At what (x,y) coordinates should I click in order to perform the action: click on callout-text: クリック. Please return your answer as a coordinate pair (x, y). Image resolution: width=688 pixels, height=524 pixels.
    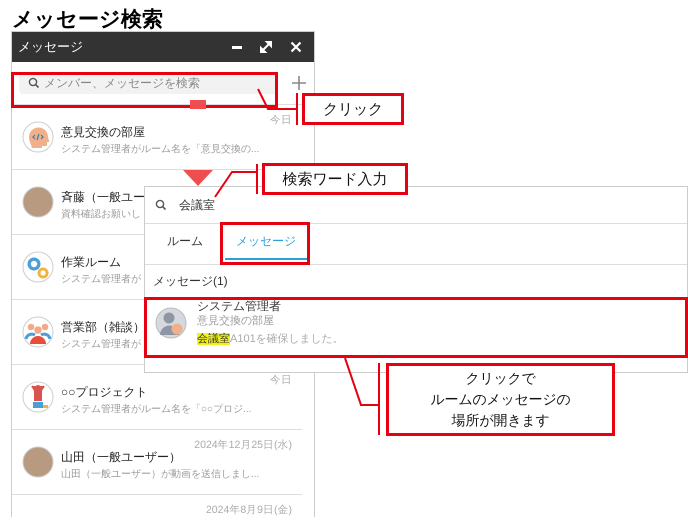
    Looking at the image, I should click on (353, 109).